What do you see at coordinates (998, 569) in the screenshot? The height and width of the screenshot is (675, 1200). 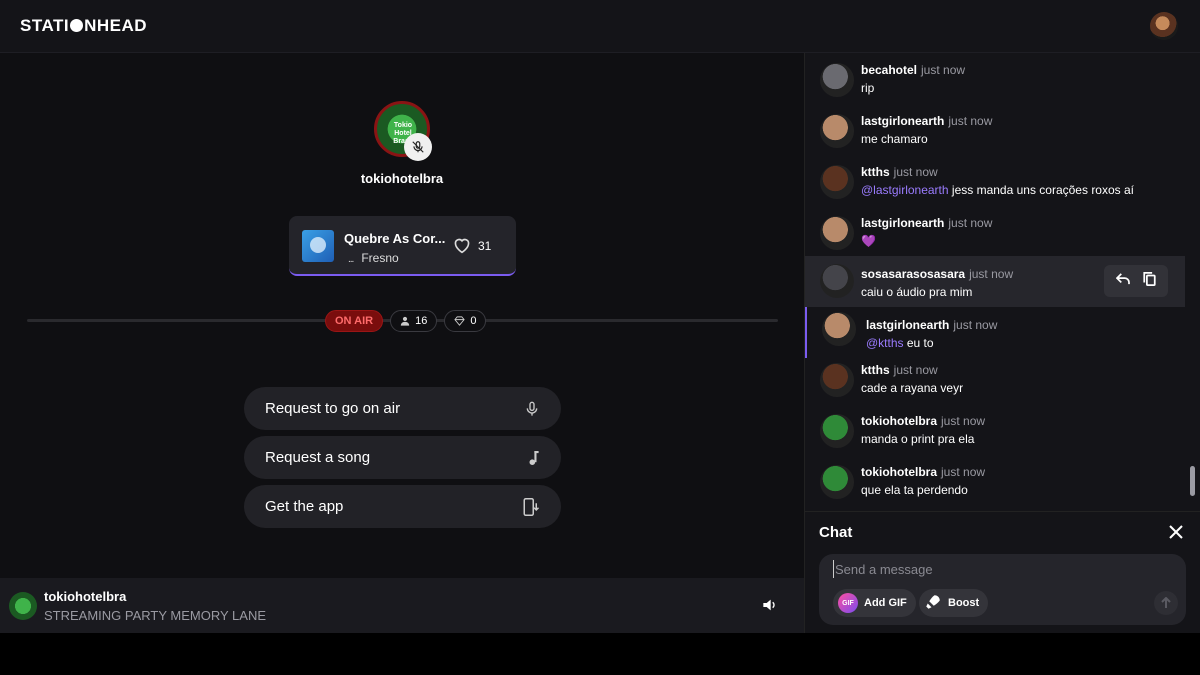 I see `message-input` at bounding box center [998, 569].